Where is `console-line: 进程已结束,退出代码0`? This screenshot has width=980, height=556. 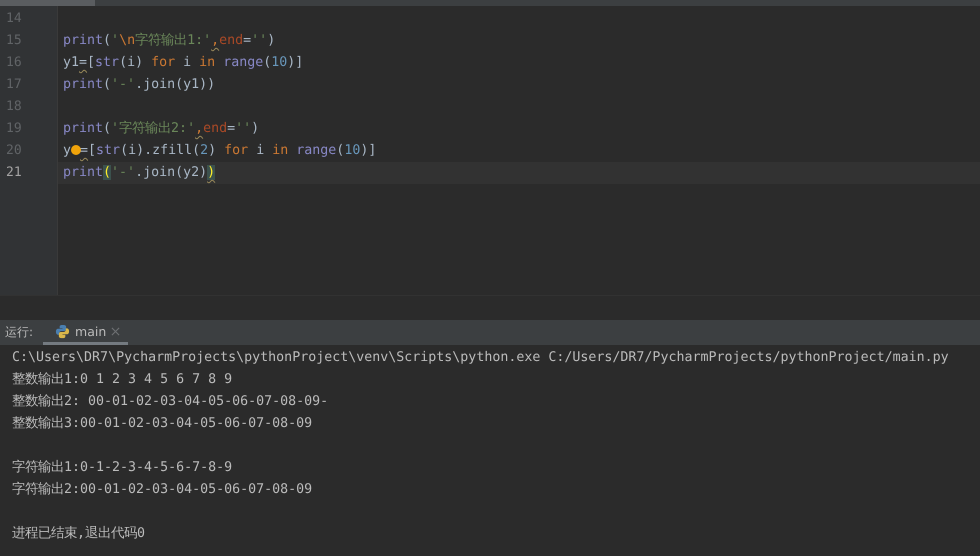
console-line: 进程已结束,退出代码0 is located at coordinates (79, 533).